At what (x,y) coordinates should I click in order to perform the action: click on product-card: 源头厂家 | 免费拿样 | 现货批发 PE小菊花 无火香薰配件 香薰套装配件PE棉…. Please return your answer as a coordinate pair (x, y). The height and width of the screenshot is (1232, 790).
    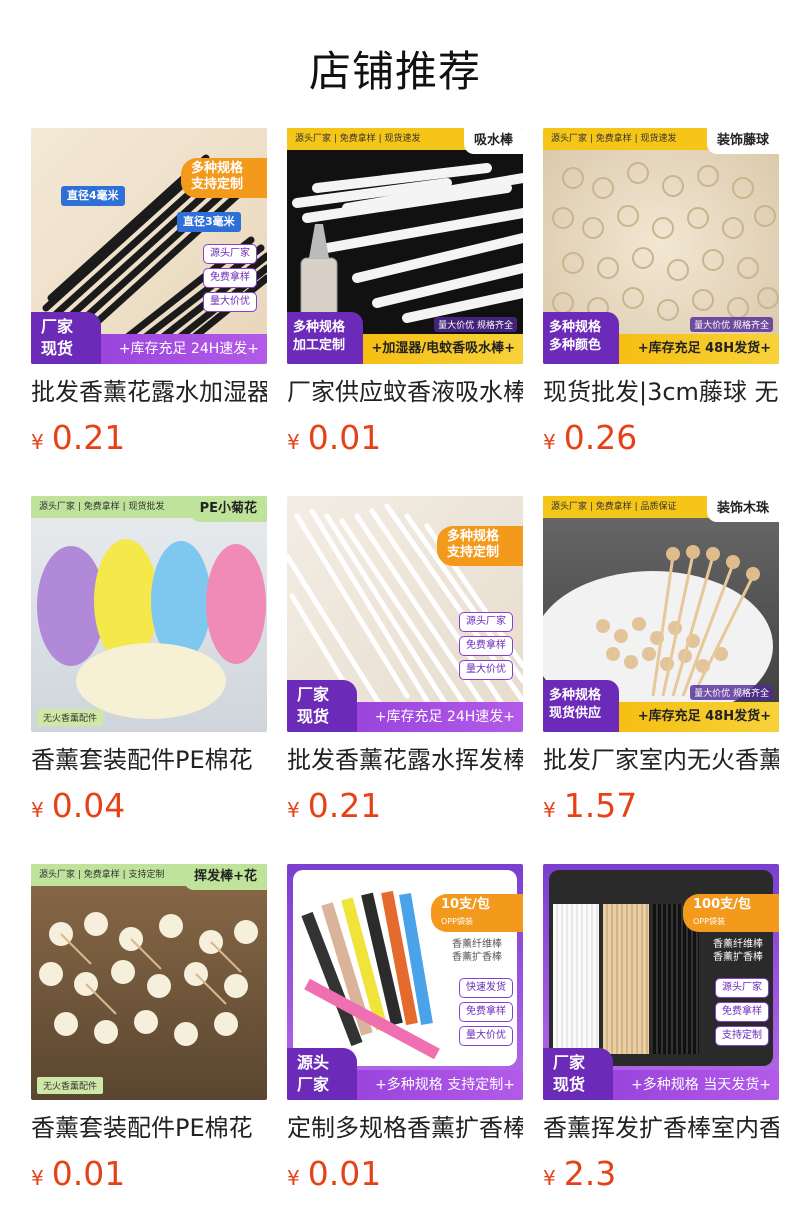
    Looking at the image, I should click on (149, 660).